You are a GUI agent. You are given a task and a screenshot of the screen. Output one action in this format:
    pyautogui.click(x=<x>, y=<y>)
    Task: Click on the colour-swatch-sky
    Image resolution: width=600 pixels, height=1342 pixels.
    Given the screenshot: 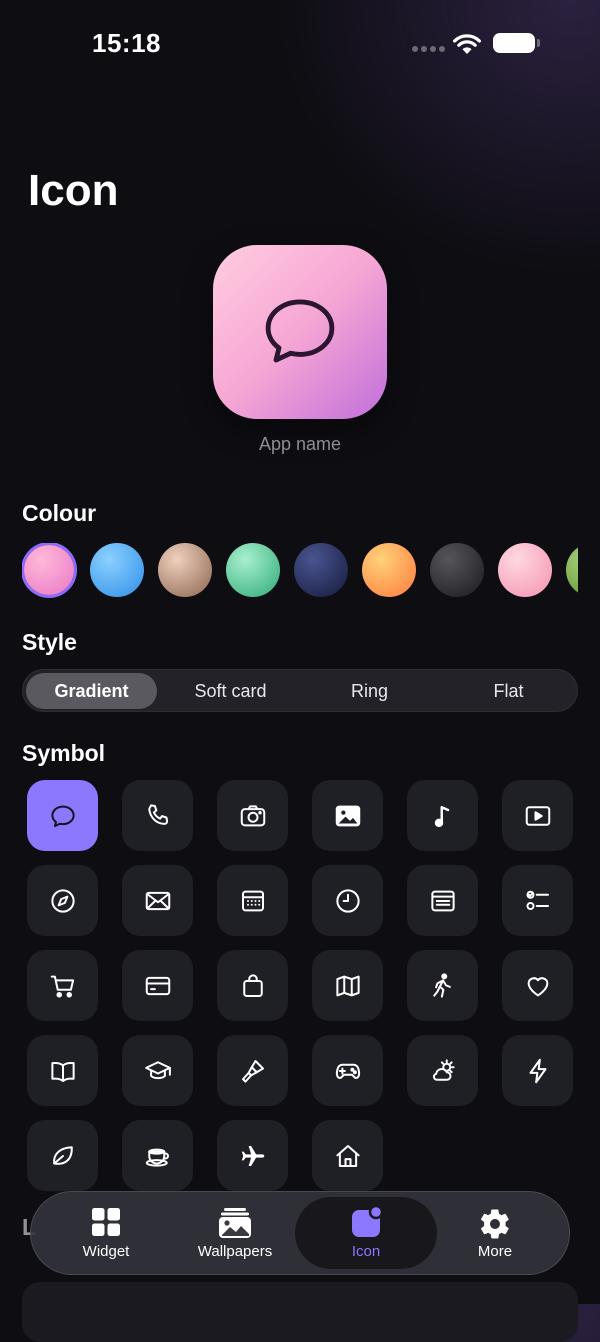 What is the action you would take?
    pyautogui.click(x=117, y=570)
    